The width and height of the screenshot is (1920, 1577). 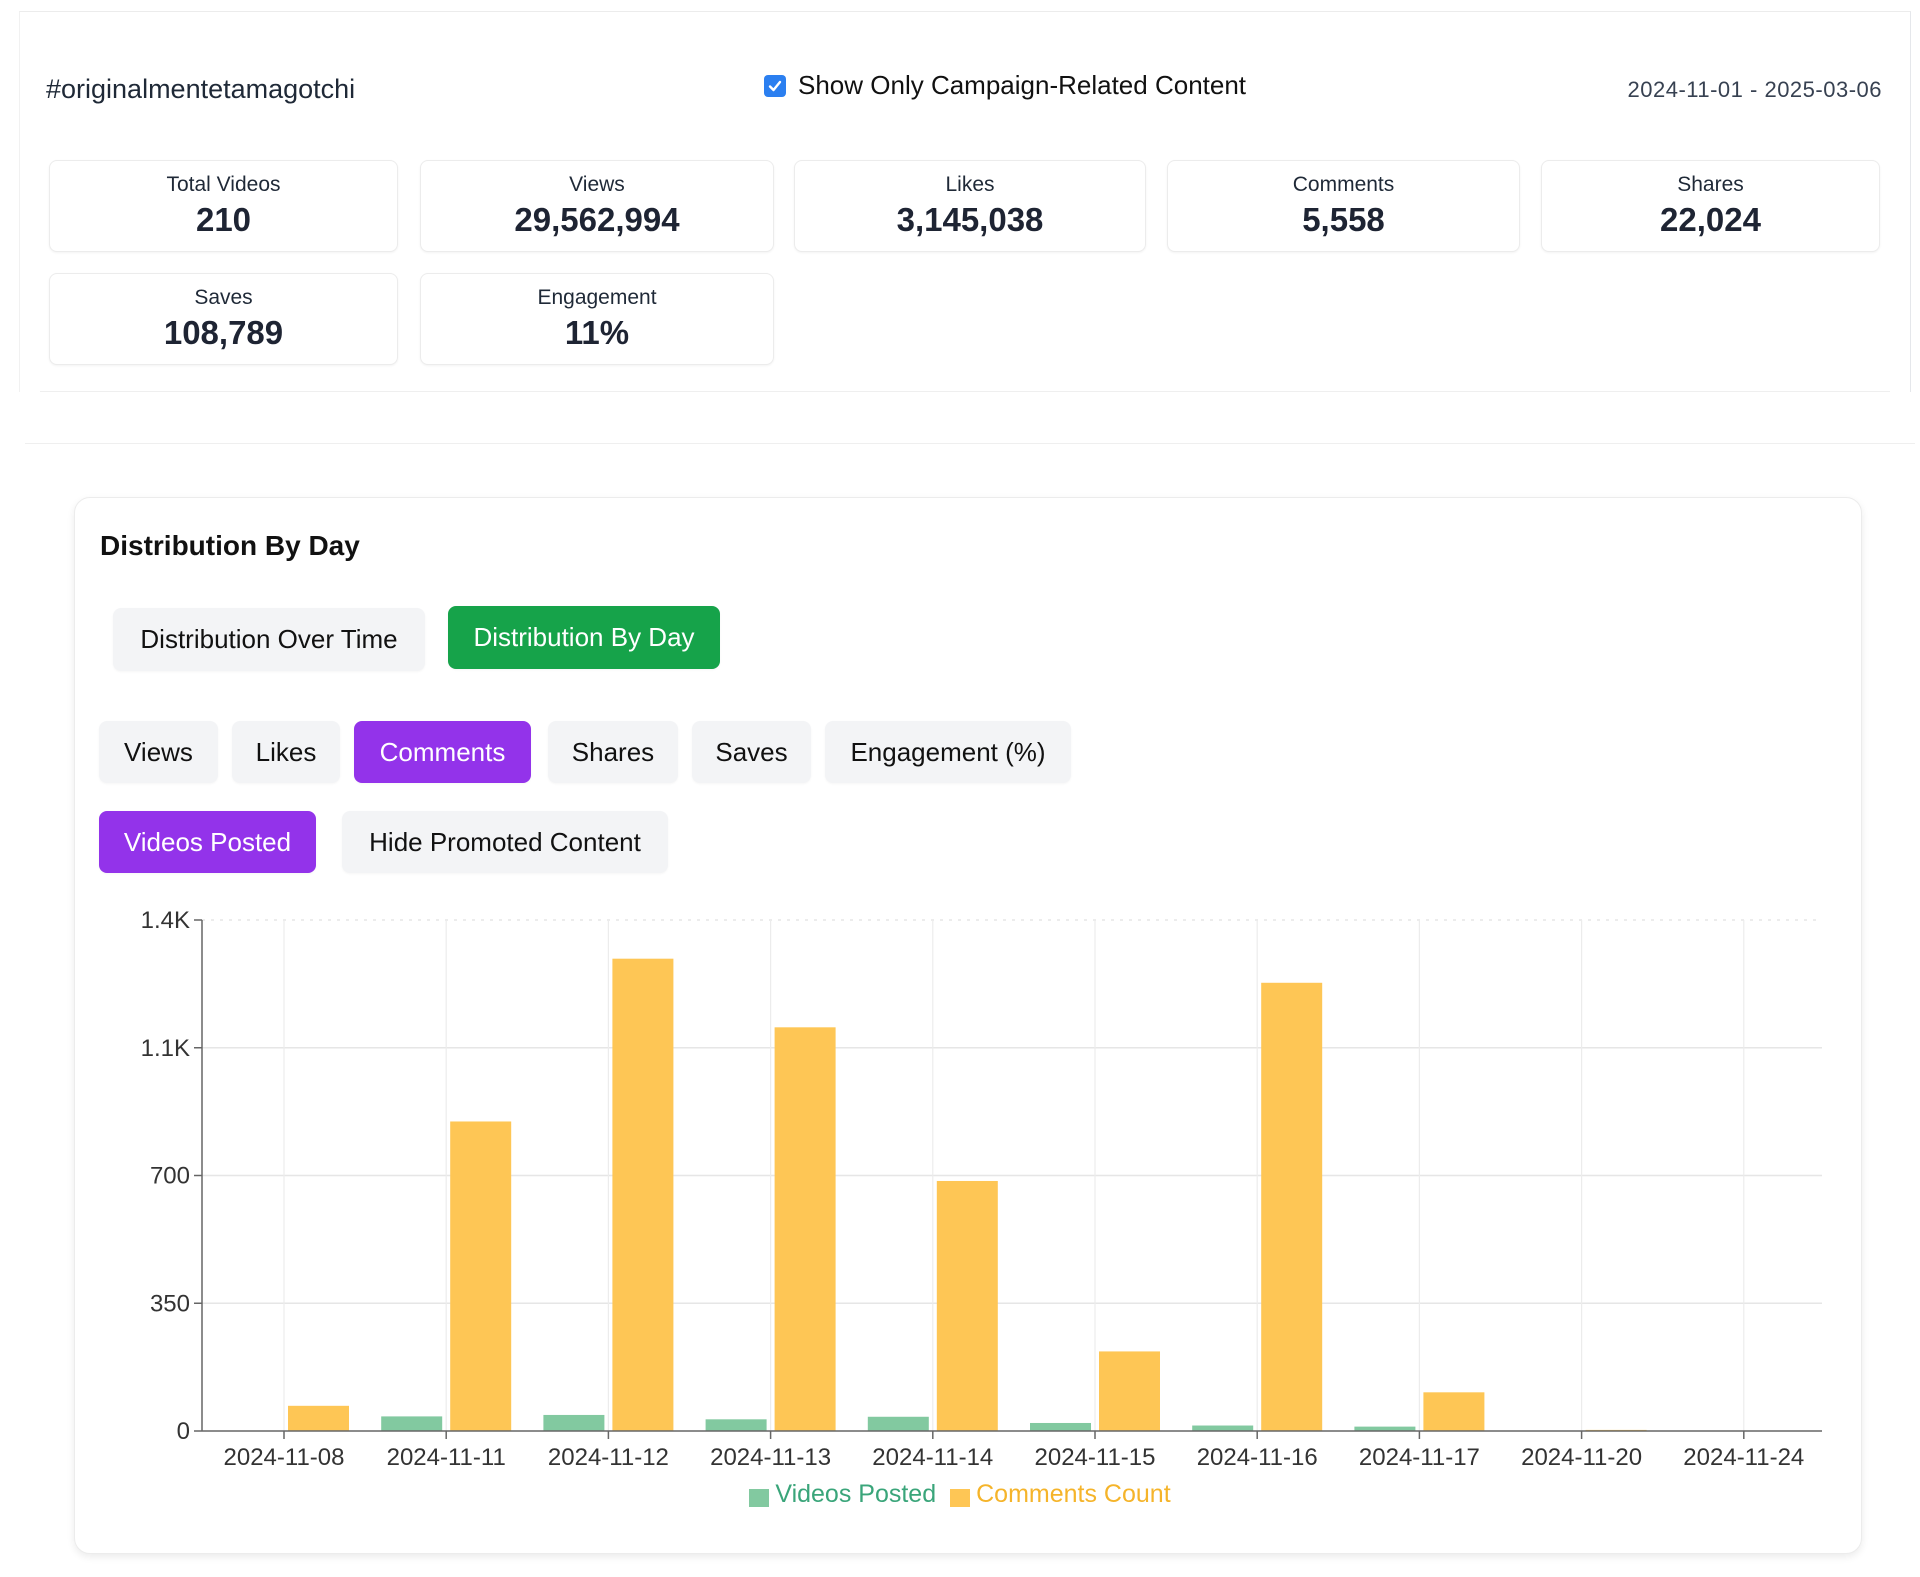 I want to click on legend-swatch-videos-posted, so click(x=759, y=1497).